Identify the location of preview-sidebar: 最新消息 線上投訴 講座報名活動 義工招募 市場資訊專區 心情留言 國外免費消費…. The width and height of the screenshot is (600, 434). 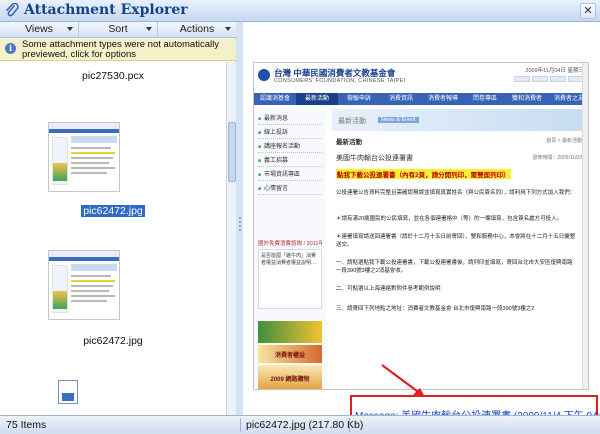
(290, 249).